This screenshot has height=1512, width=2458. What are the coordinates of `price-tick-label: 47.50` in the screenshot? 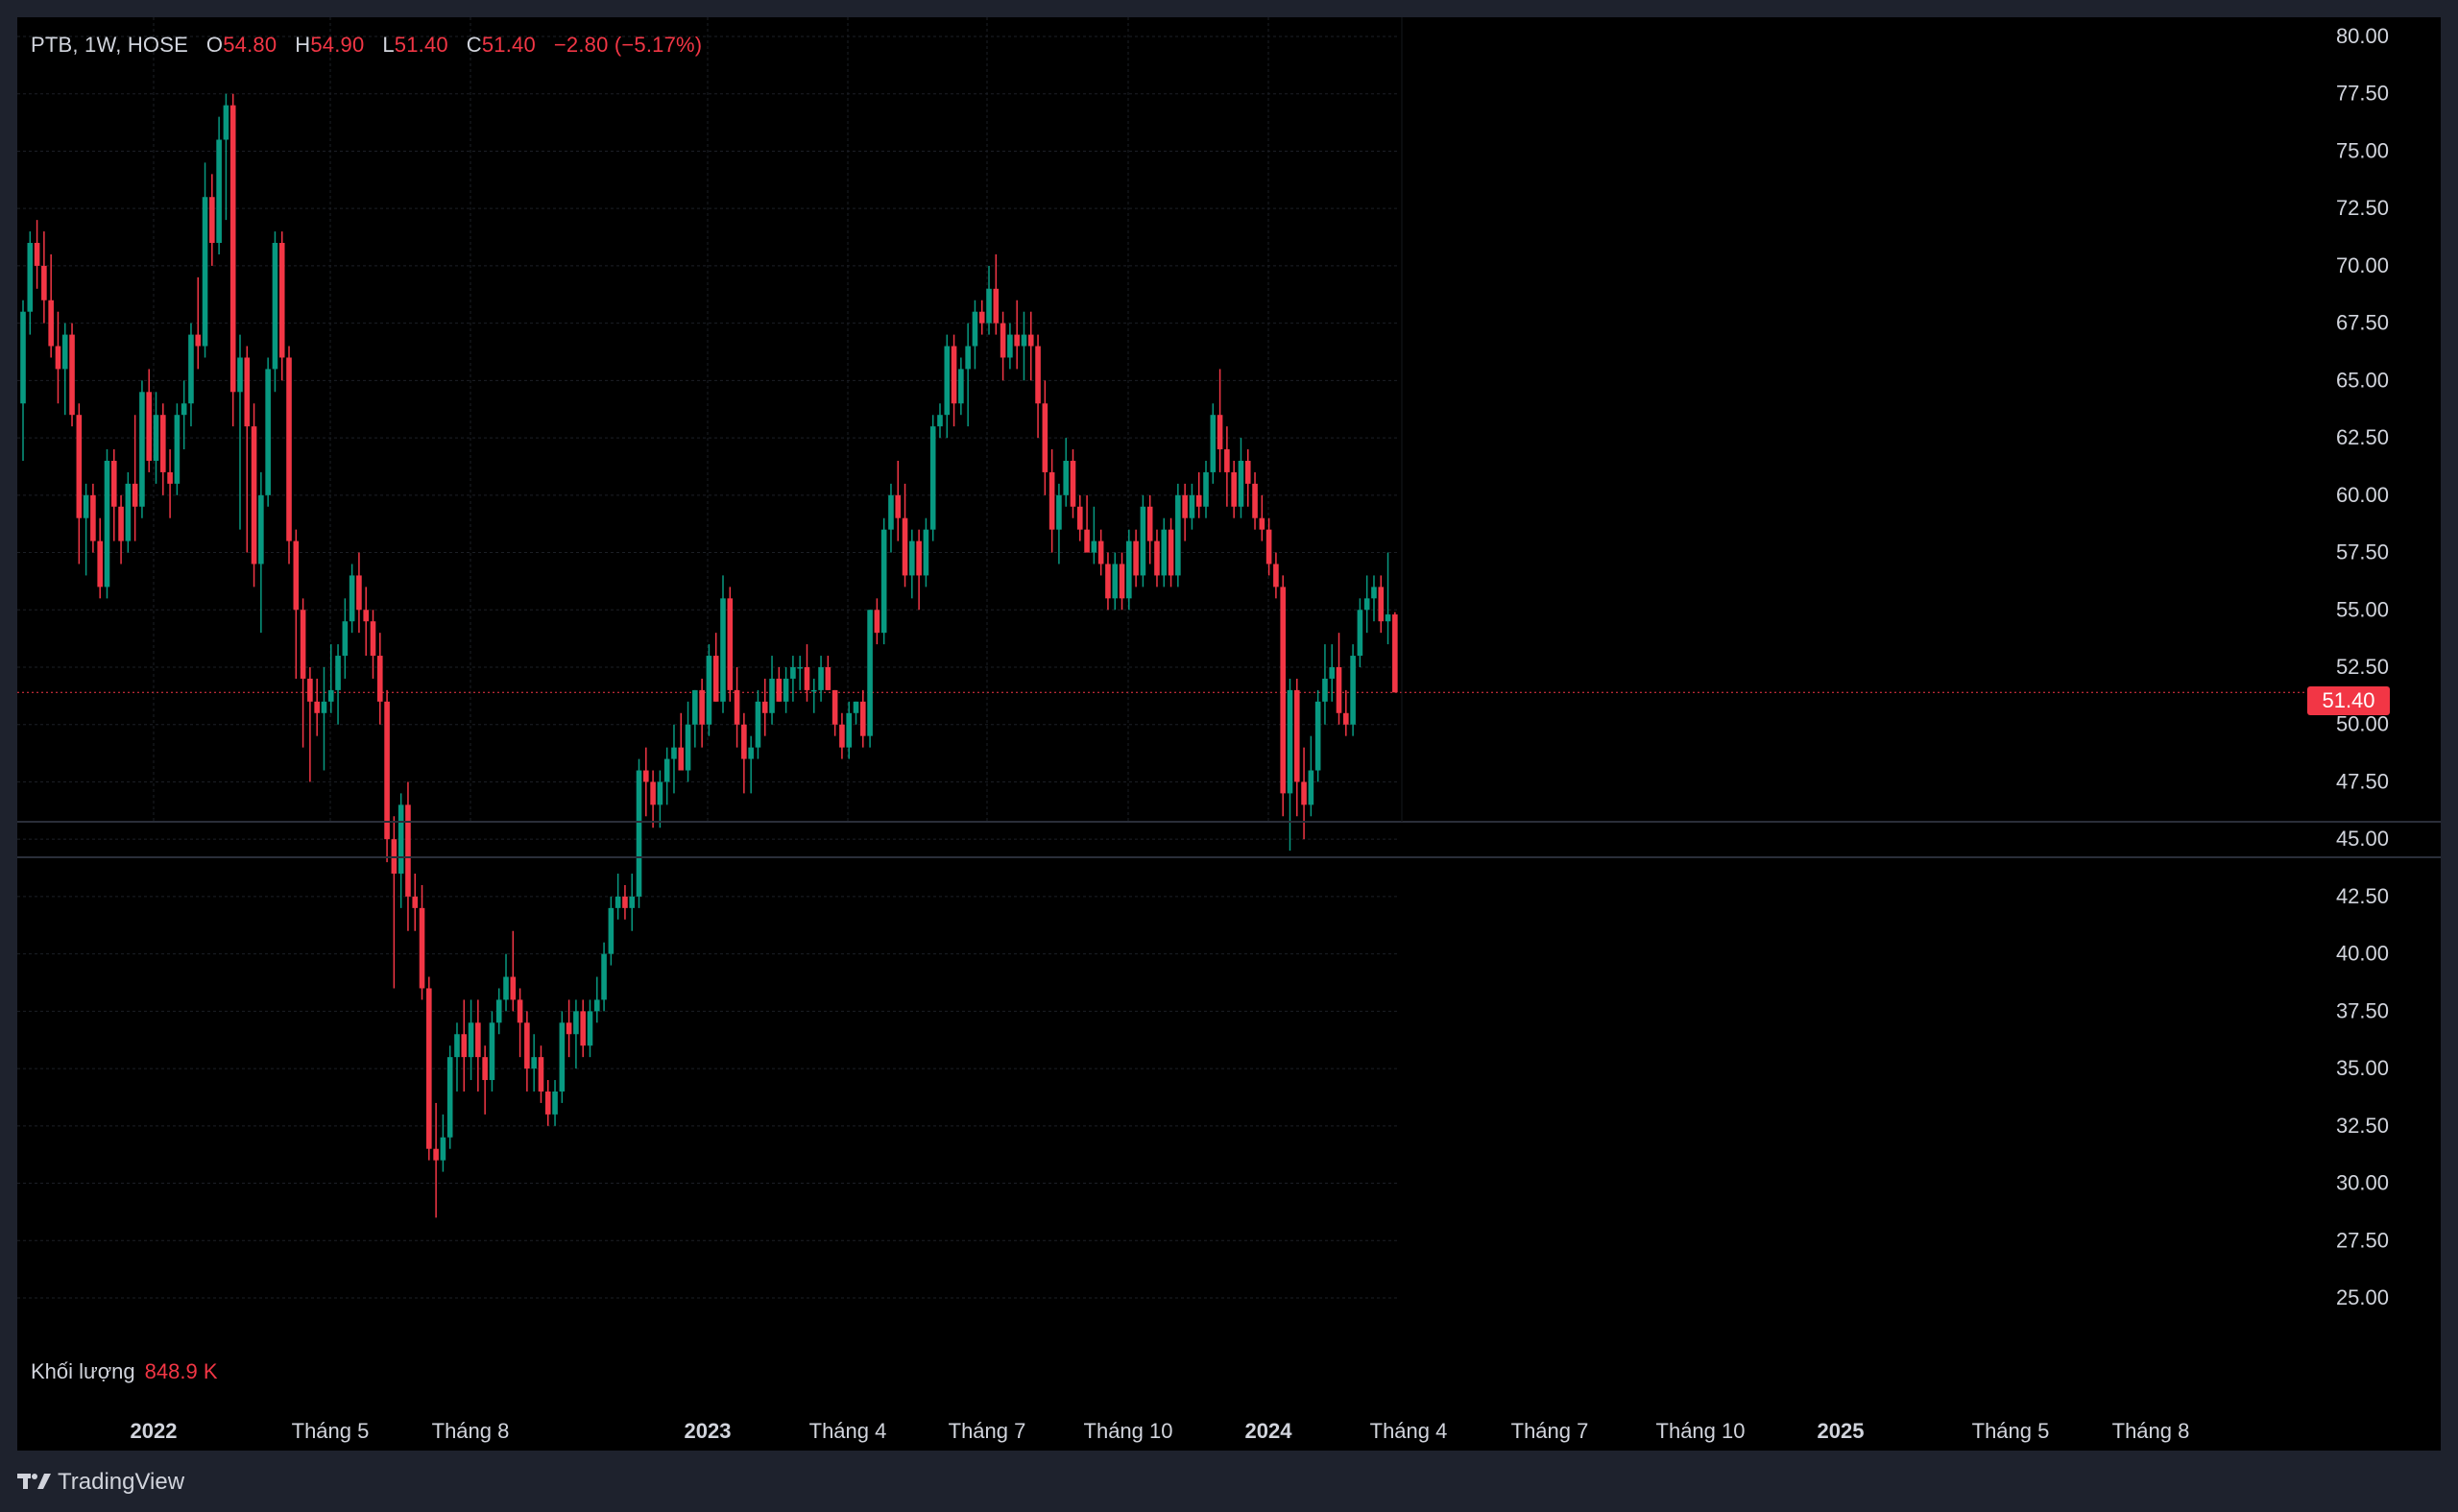 It's located at (2363, 781).